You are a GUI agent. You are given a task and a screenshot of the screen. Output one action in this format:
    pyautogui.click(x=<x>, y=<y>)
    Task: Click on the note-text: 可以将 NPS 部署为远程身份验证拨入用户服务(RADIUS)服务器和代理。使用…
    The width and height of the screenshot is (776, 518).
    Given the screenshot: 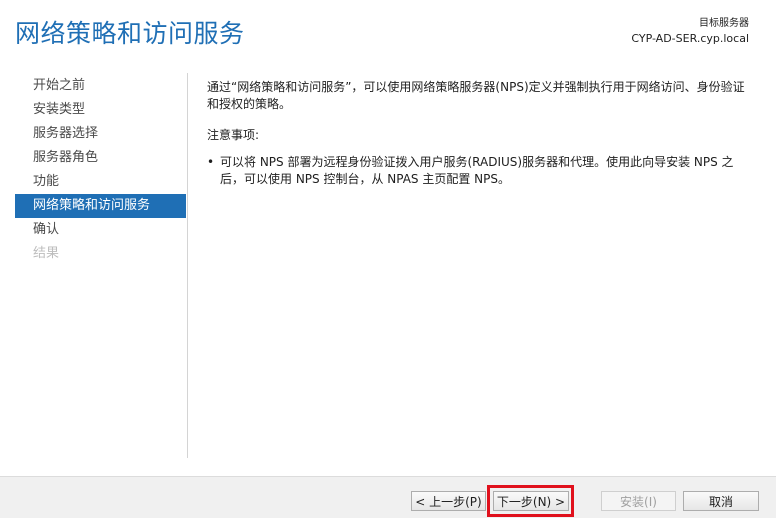 What is the action you would take?
    pyautogui.click(x=477, y=170)
    